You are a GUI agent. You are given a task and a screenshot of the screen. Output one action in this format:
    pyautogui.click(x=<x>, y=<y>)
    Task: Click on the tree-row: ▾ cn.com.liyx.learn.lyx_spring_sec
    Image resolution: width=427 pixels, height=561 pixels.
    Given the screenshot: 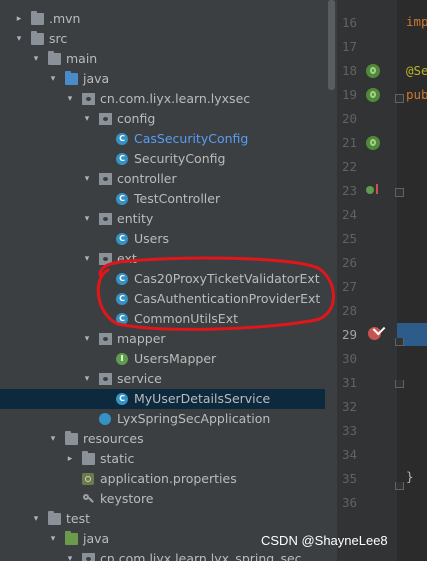 What is the action you would take?
    pyautogui.click(x=162, y=555)
    